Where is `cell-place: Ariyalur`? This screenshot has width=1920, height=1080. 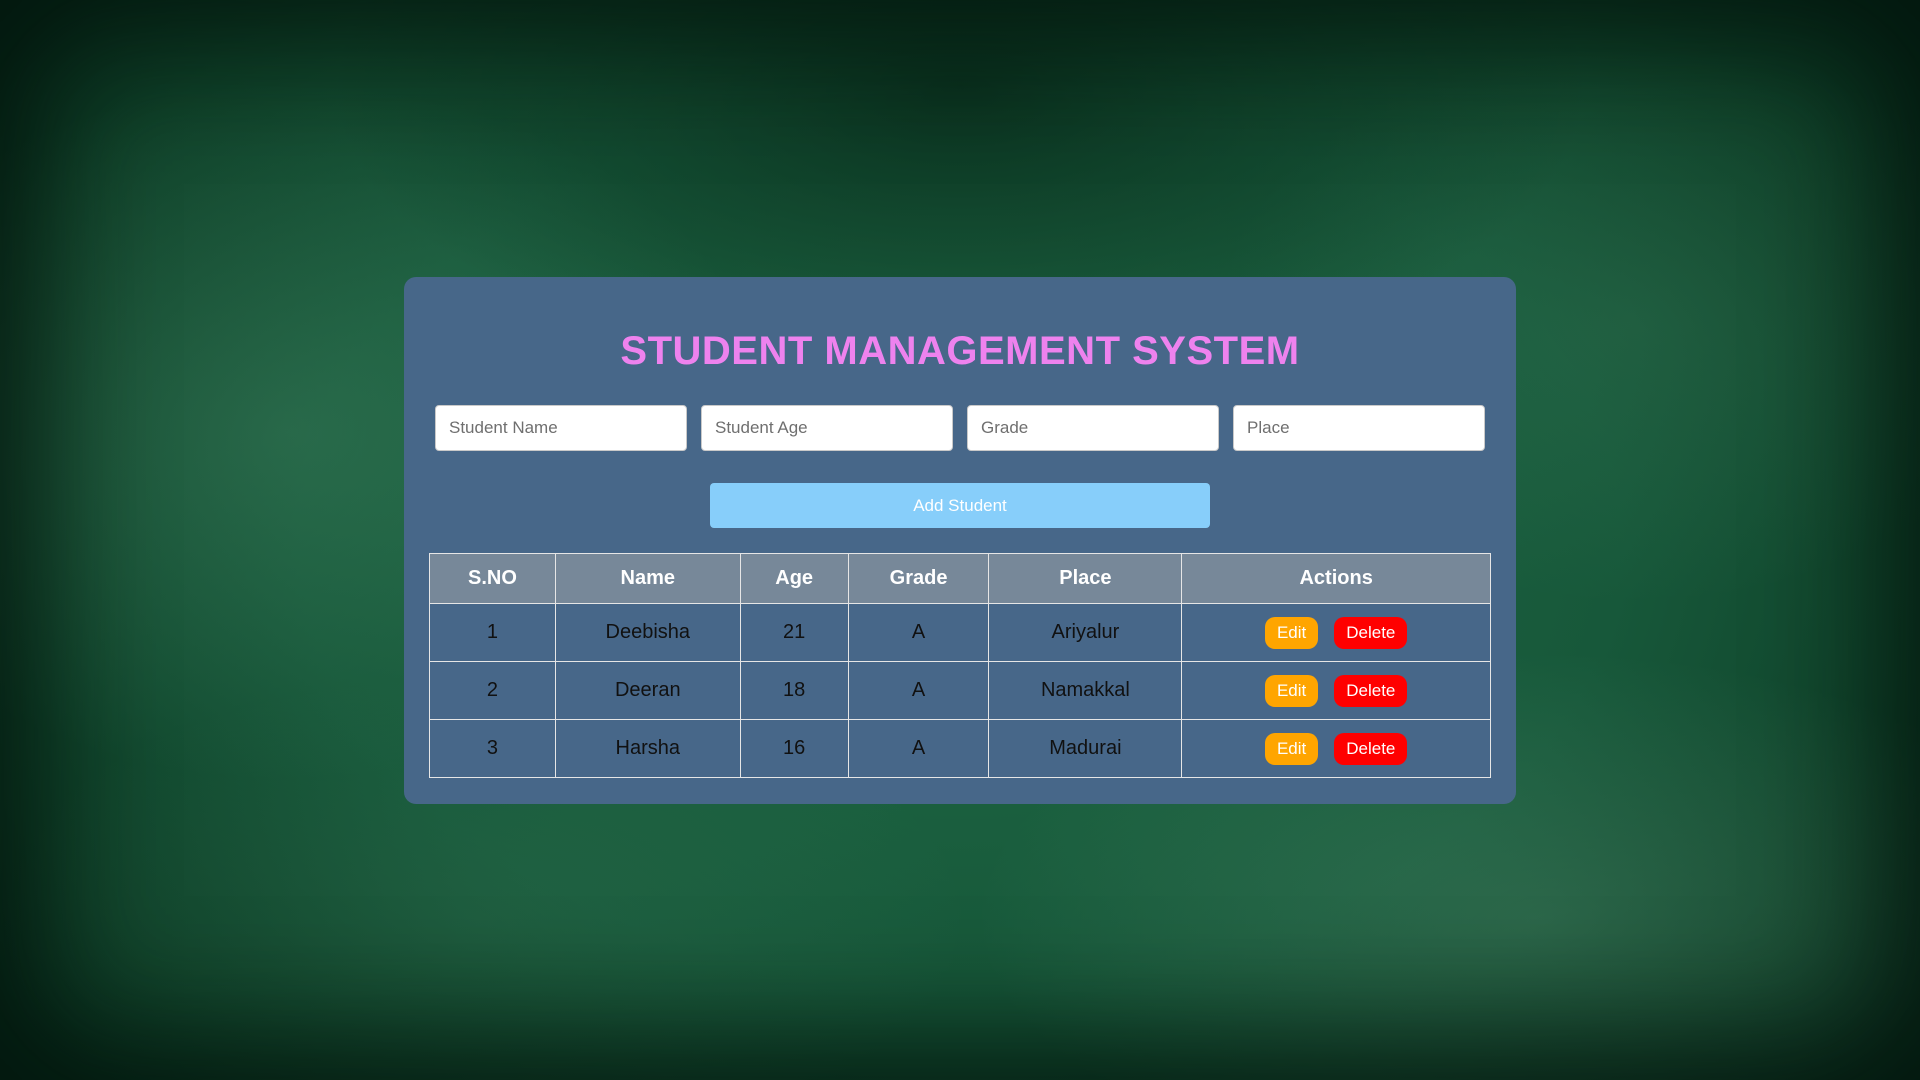
cell-place: Ariyalur is located at coordinates (1085, 632).